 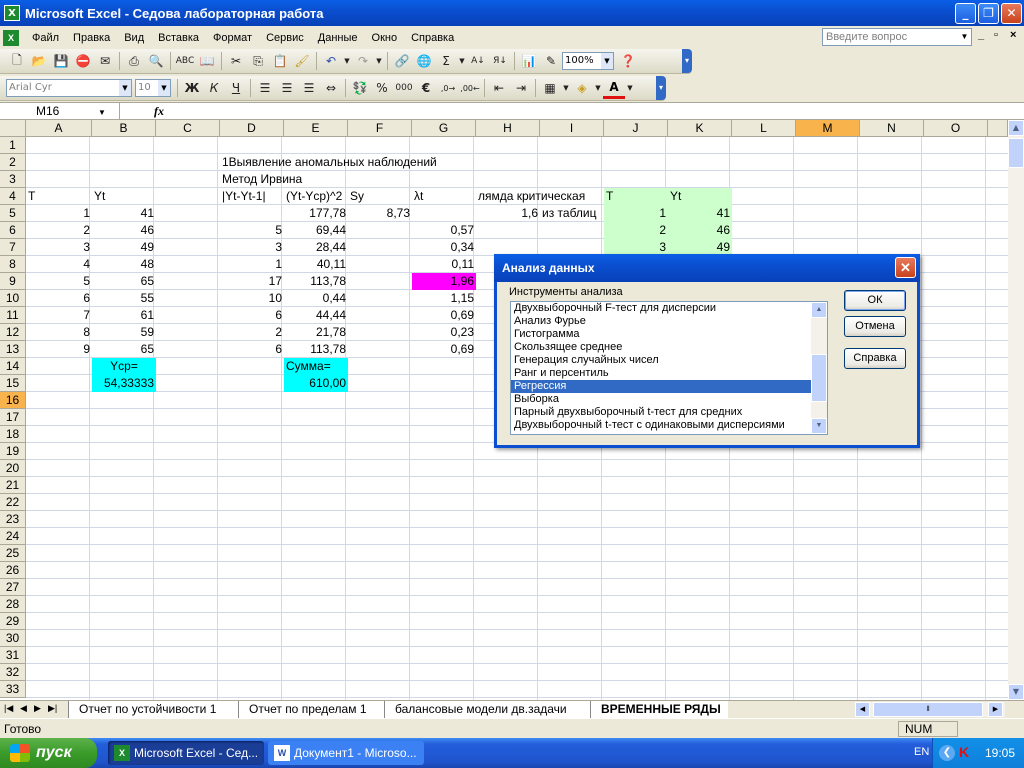 I want to click on borders-dropdown-icon: ▼, so click(x=566, y=88).